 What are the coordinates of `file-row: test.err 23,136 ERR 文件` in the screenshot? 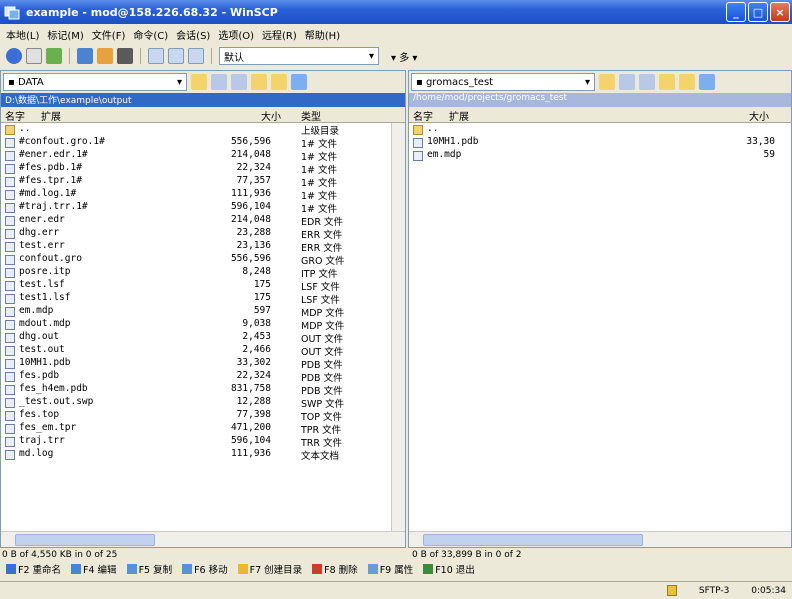 It's located at (196, 247).